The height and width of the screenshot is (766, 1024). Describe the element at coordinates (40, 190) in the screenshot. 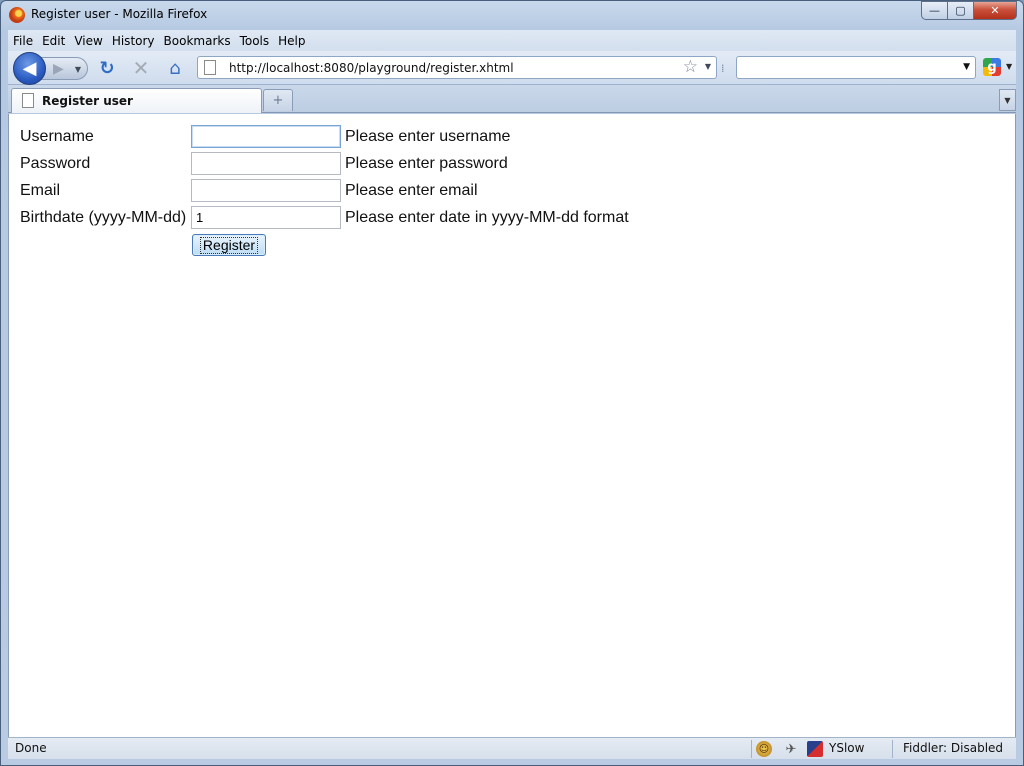

I see `email-label: Email` at that location.